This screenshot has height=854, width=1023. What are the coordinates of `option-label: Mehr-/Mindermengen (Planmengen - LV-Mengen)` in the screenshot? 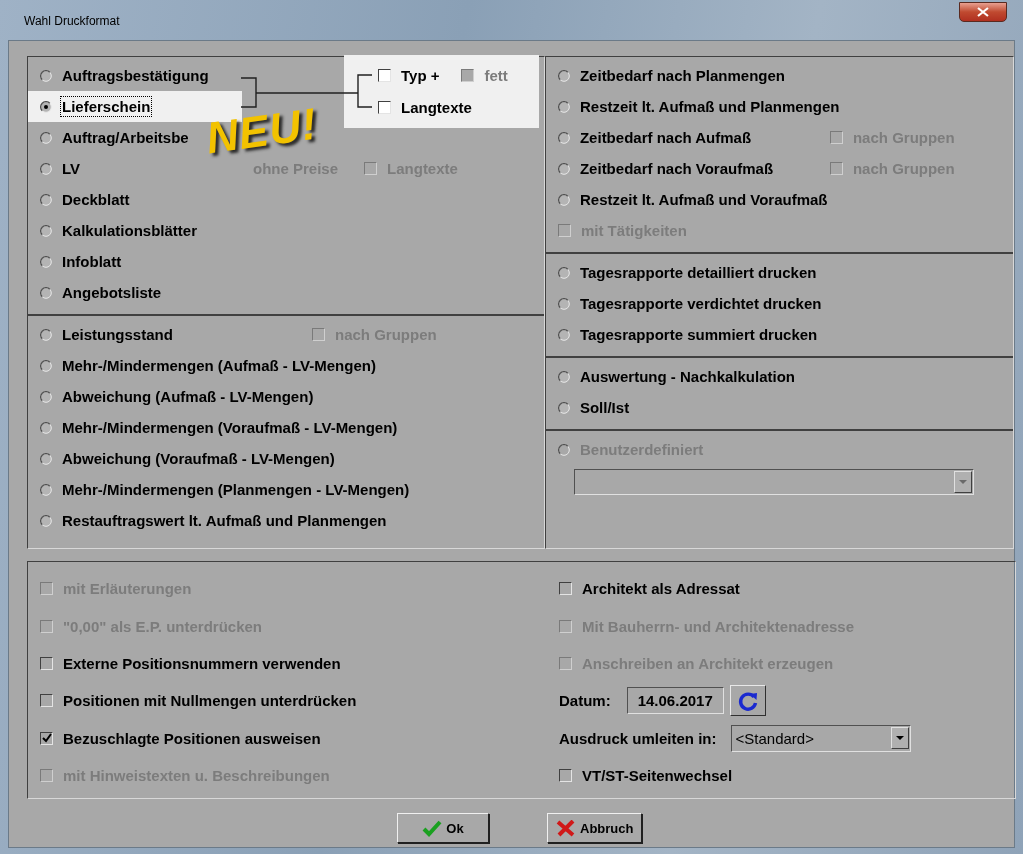 It's located at (236, 489).